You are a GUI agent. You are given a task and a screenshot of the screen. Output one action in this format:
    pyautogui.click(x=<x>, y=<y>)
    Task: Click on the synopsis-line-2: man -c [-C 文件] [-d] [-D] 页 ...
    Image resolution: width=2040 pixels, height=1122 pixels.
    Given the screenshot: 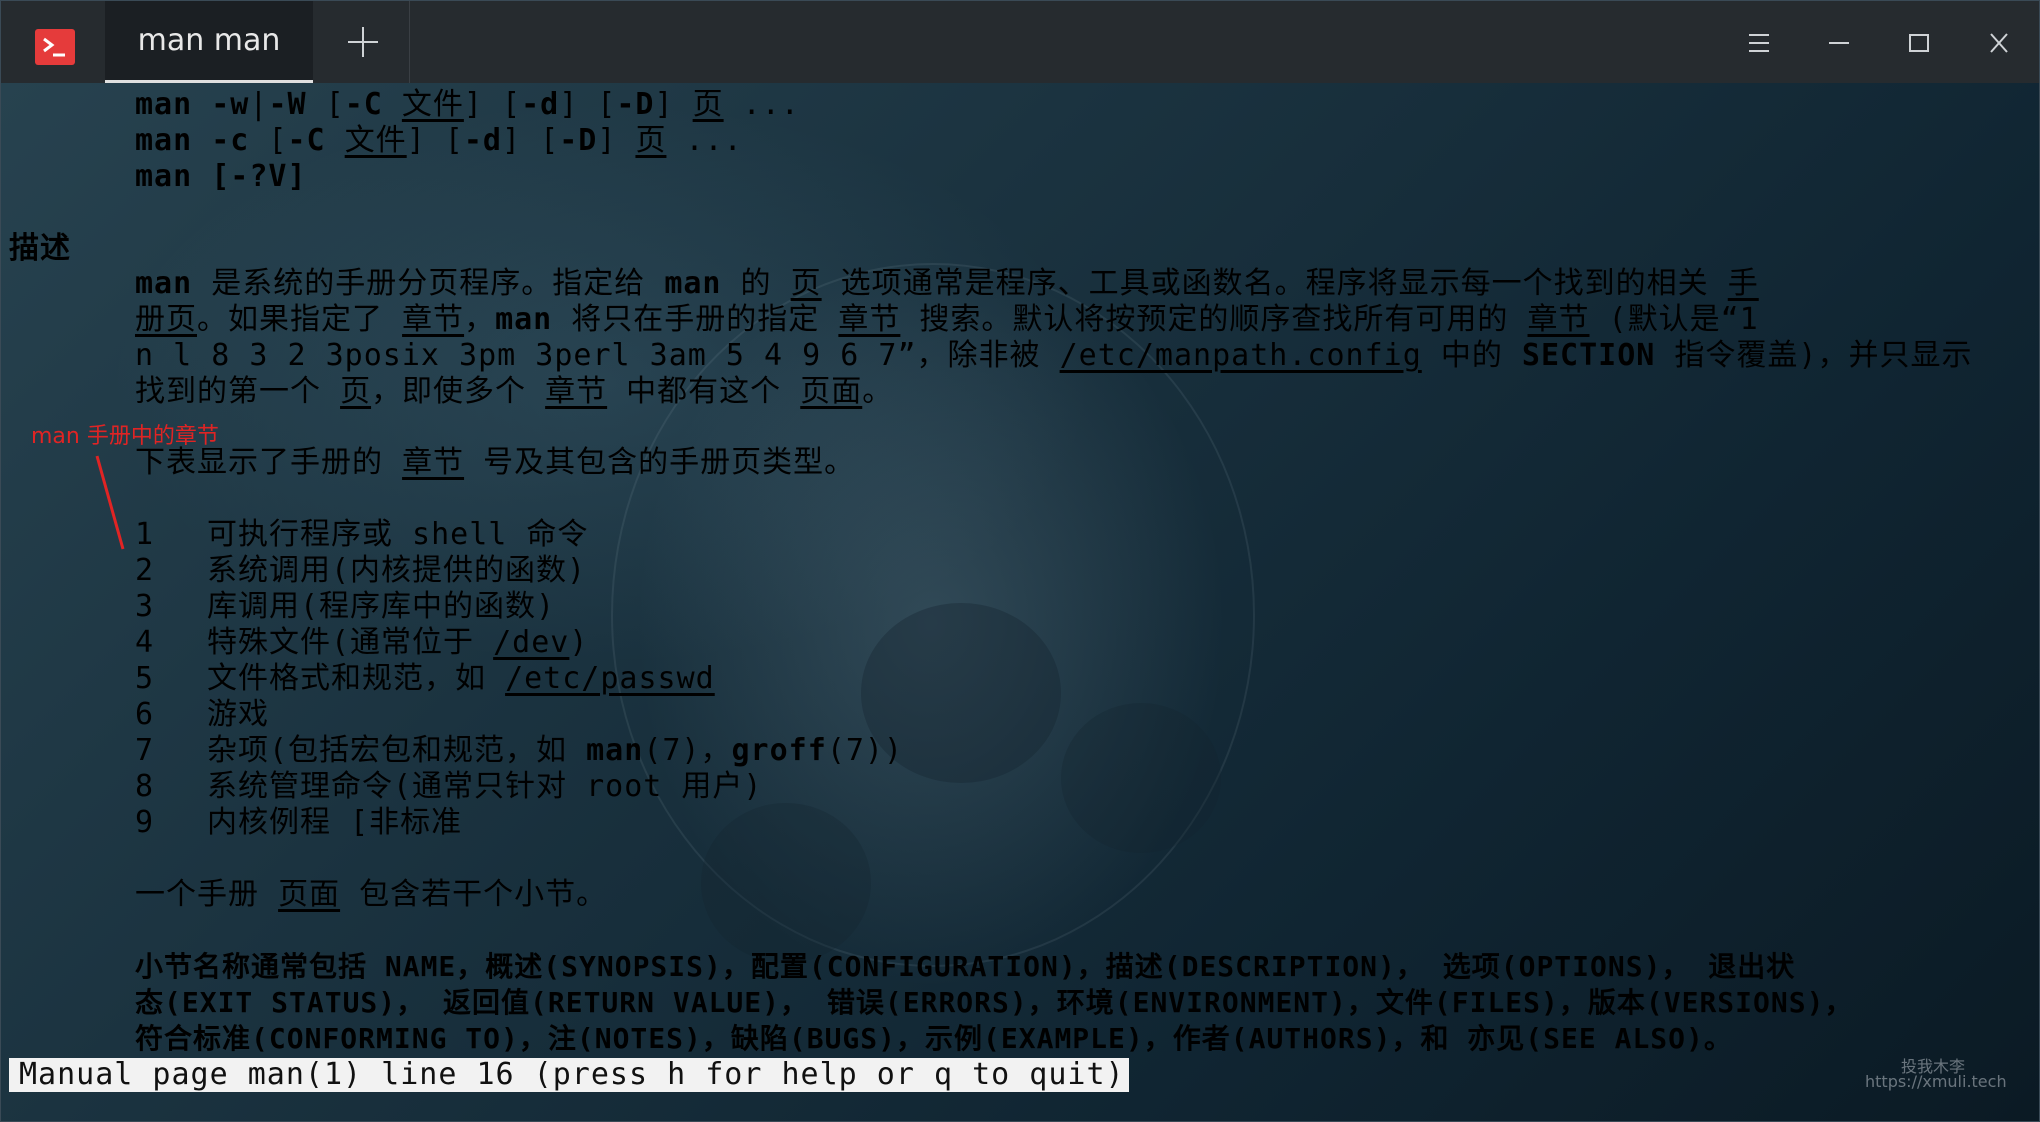 What is the action you would take?
    pyautogui.click(x=439, y=141)
    